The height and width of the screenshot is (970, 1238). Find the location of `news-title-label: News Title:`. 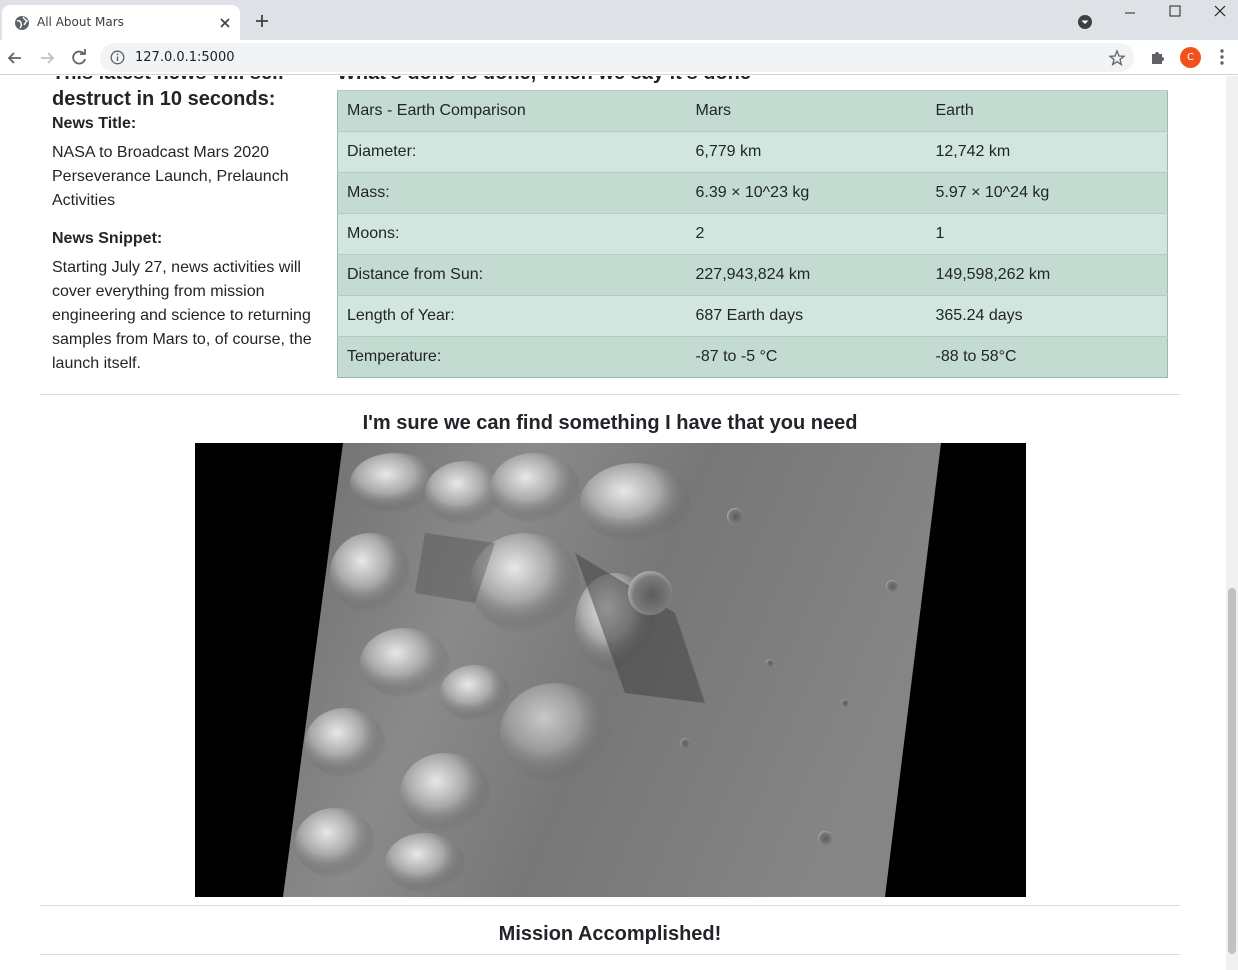

news-title-label: News Title: is located at coordinates (94, 123).